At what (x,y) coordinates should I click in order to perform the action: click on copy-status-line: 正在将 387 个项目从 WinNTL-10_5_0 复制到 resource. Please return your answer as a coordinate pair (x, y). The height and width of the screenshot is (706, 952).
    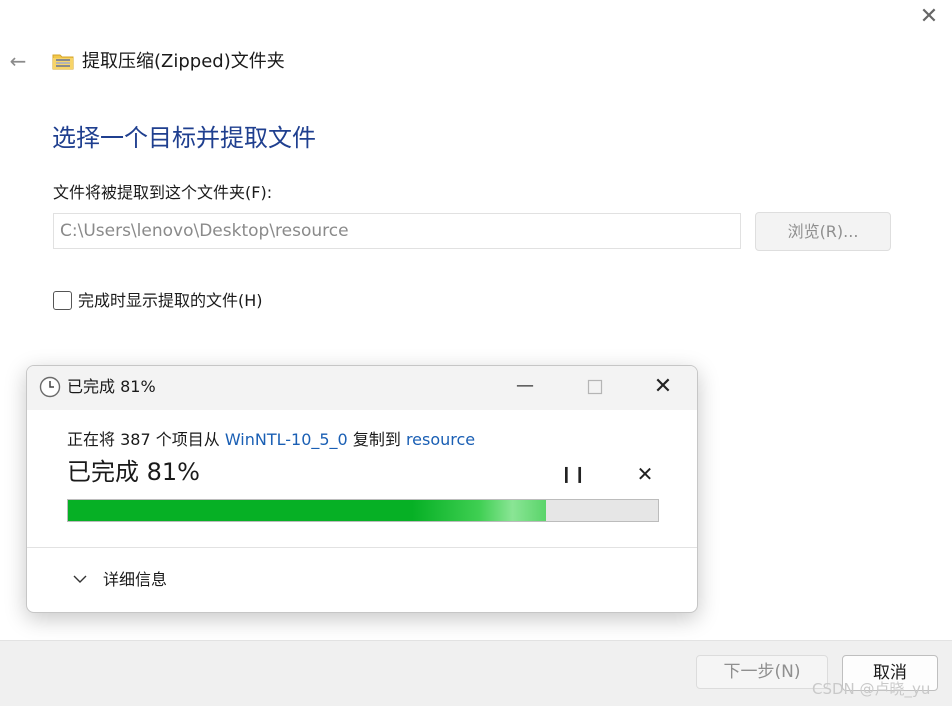
    Looking at the image, I should click on (271, 440).